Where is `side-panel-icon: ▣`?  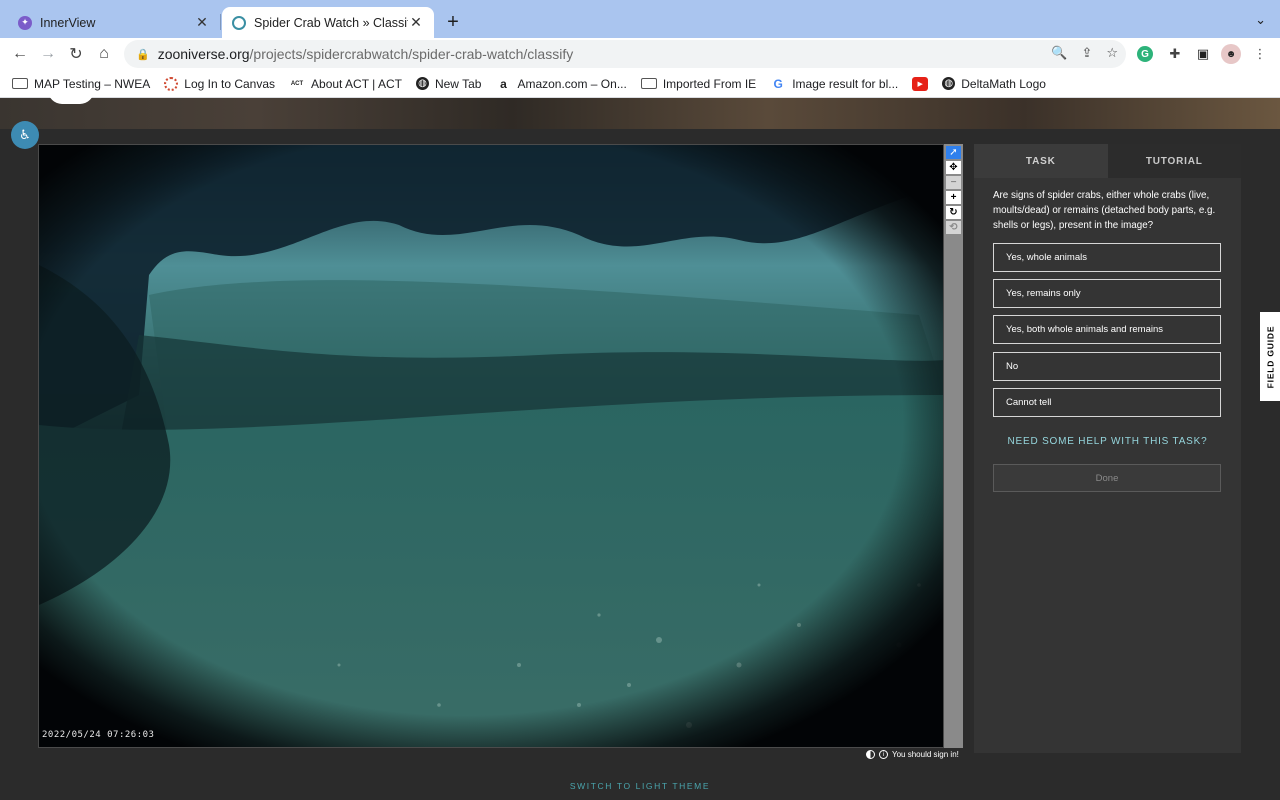 side-panel-icon: ▣ is located at coordinates (1203, 54).